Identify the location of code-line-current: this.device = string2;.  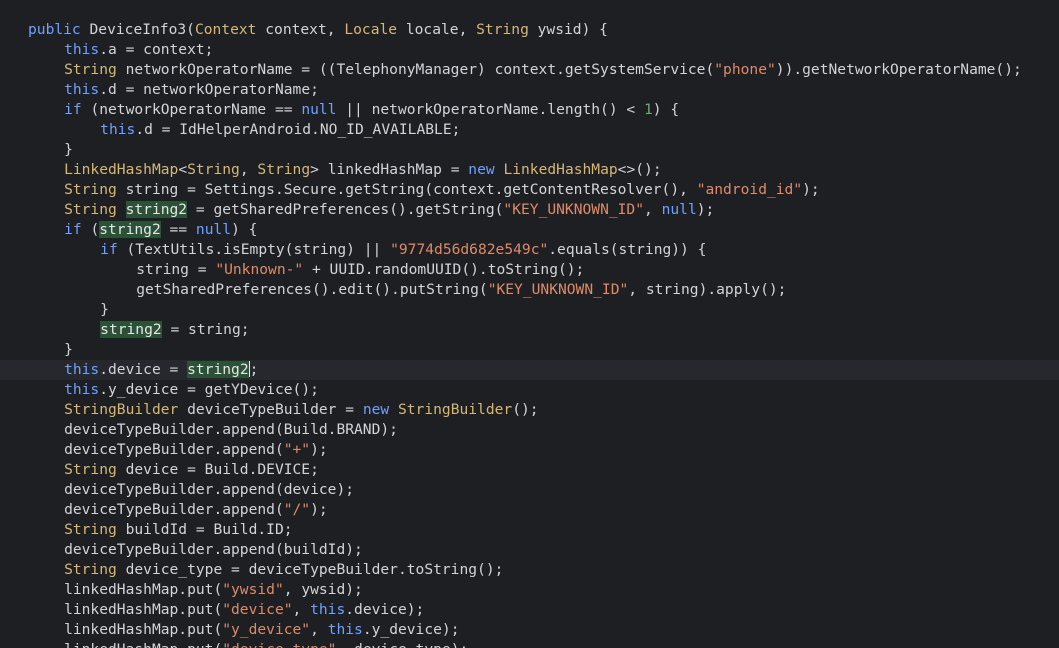
(529, 370).